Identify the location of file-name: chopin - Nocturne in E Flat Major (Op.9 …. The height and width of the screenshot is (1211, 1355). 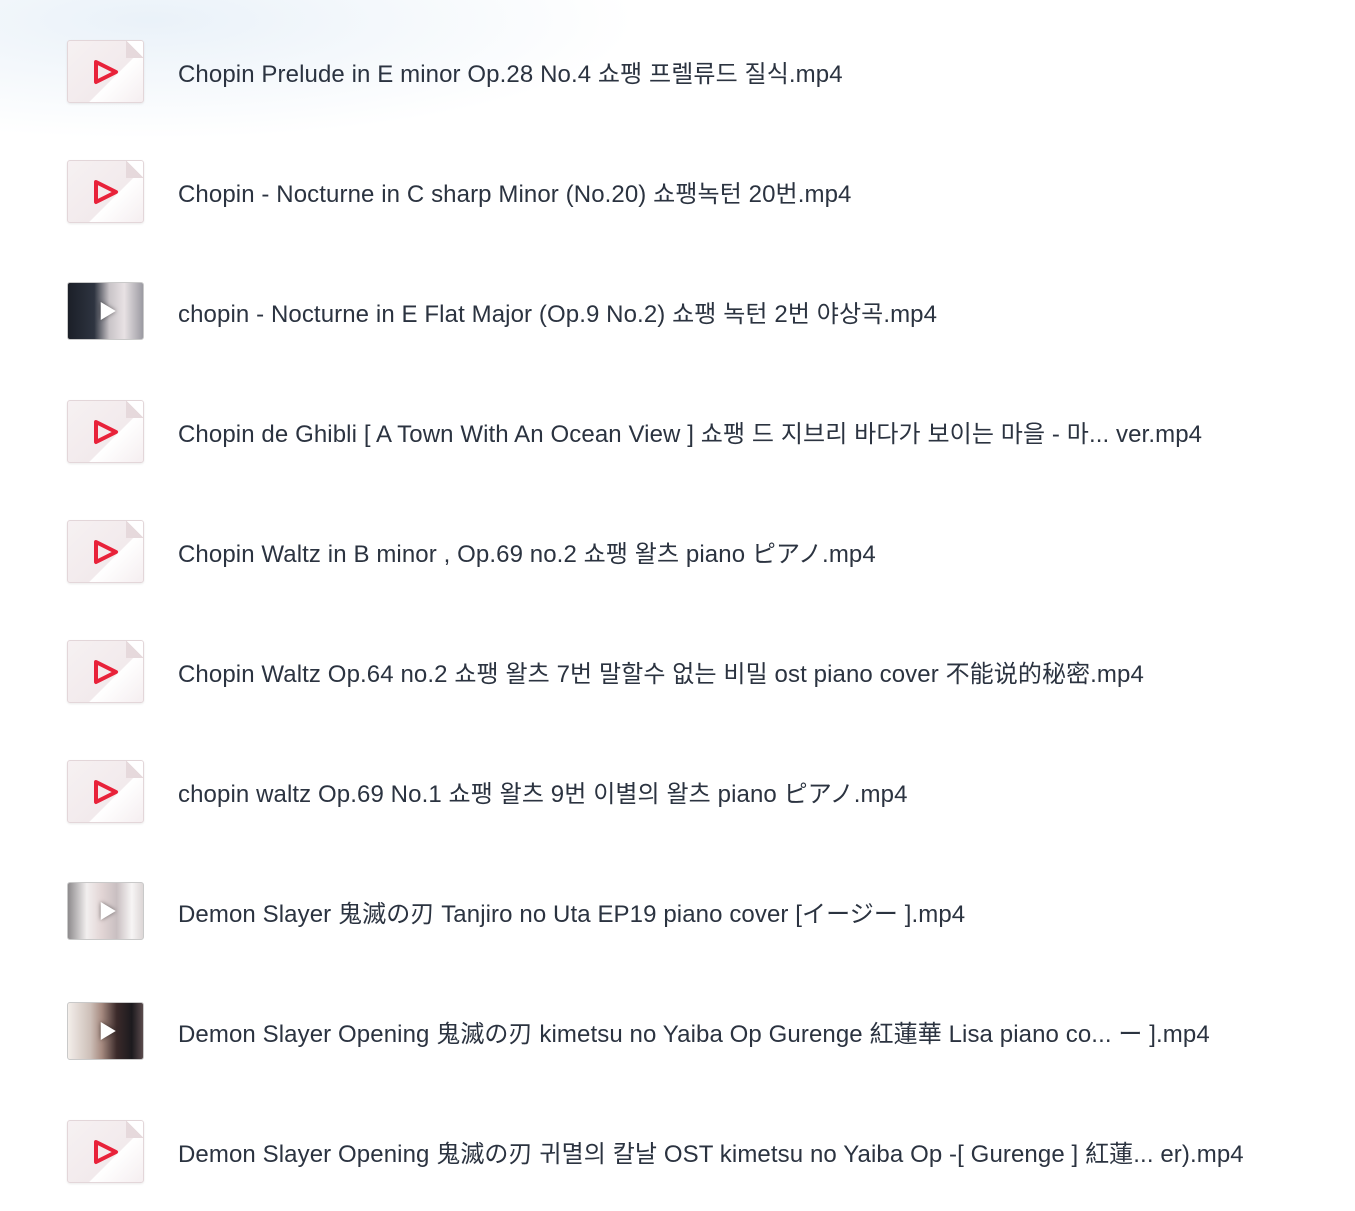
(558, 314).